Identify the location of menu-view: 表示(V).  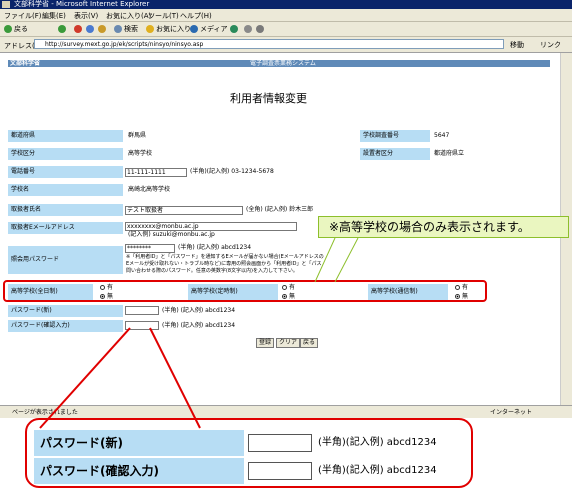
(86, 16).